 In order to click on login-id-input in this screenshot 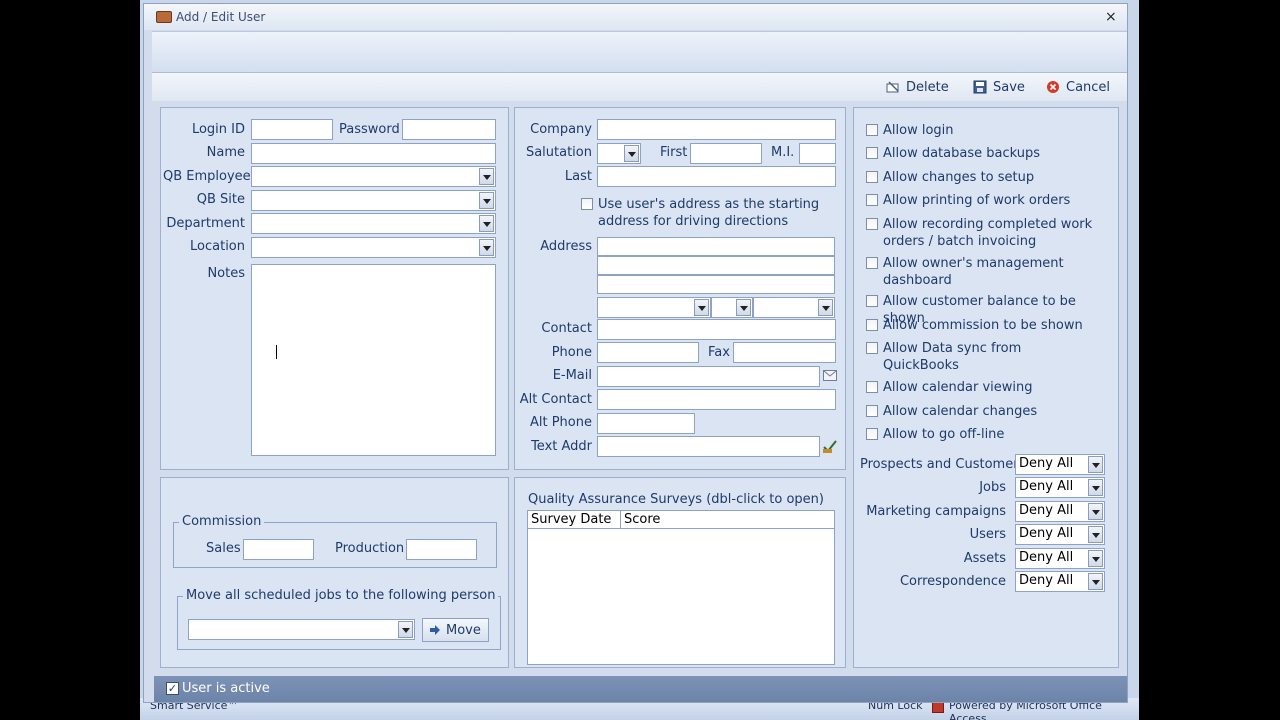, I will do `click(292, 129)`.